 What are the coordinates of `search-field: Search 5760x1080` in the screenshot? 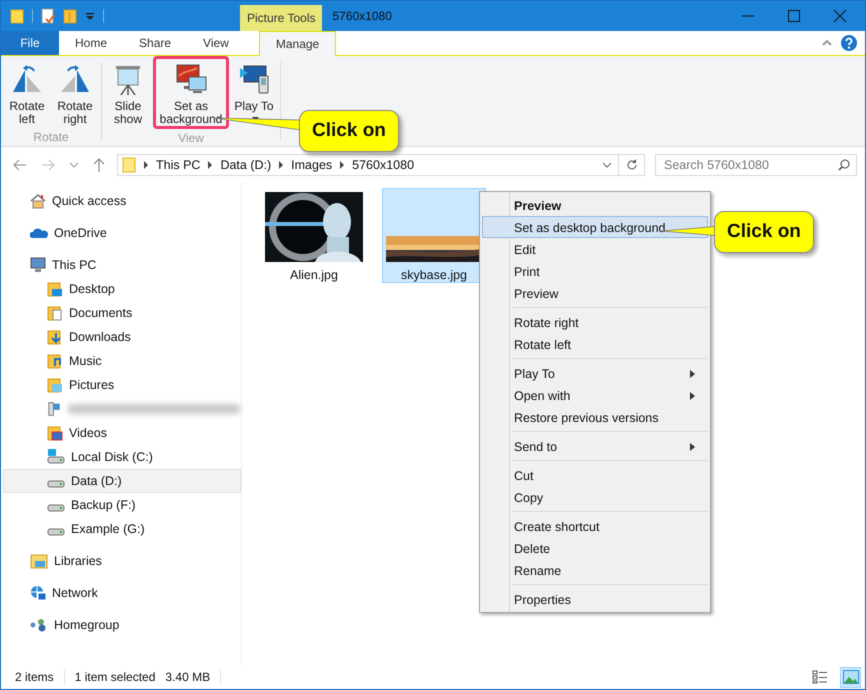 It's located at (756, 165).